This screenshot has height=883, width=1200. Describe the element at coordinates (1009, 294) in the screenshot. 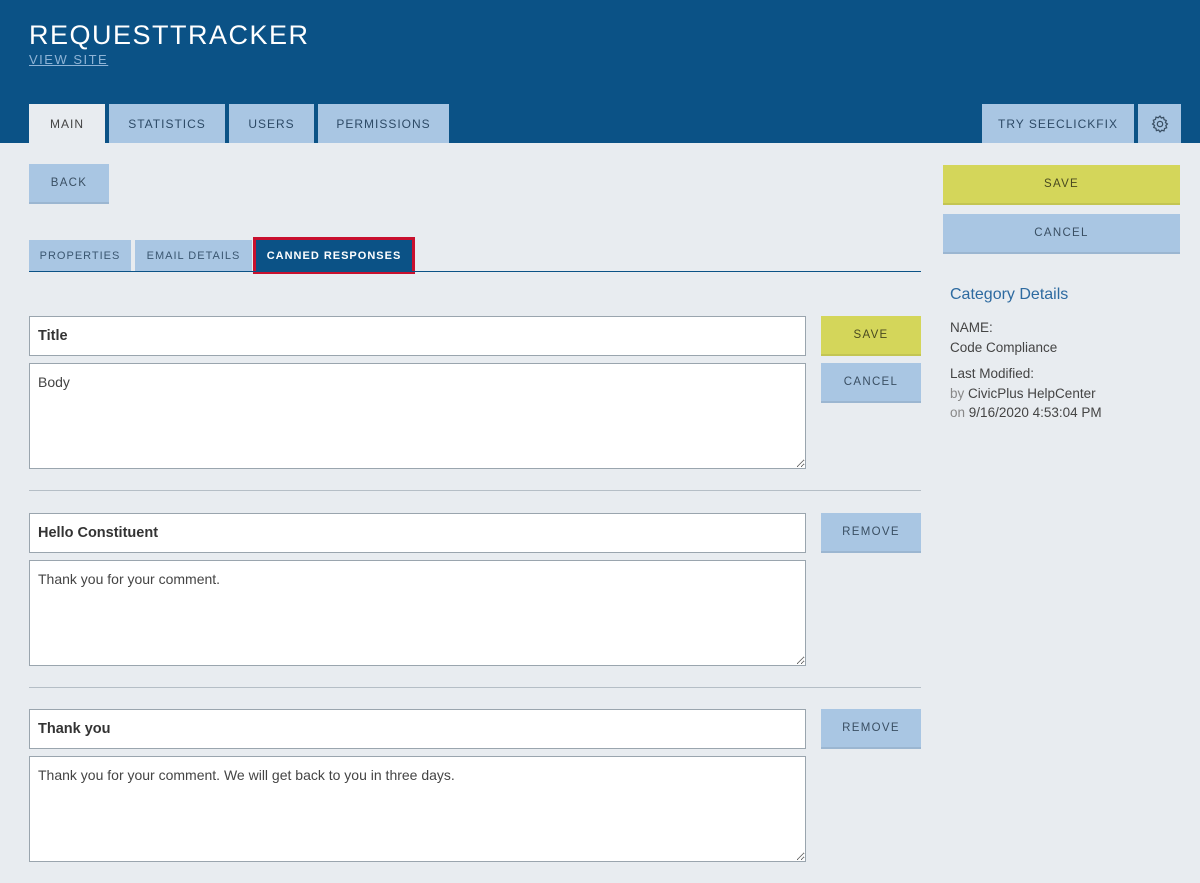

I see `category-details-heading: Category Details` at that location.